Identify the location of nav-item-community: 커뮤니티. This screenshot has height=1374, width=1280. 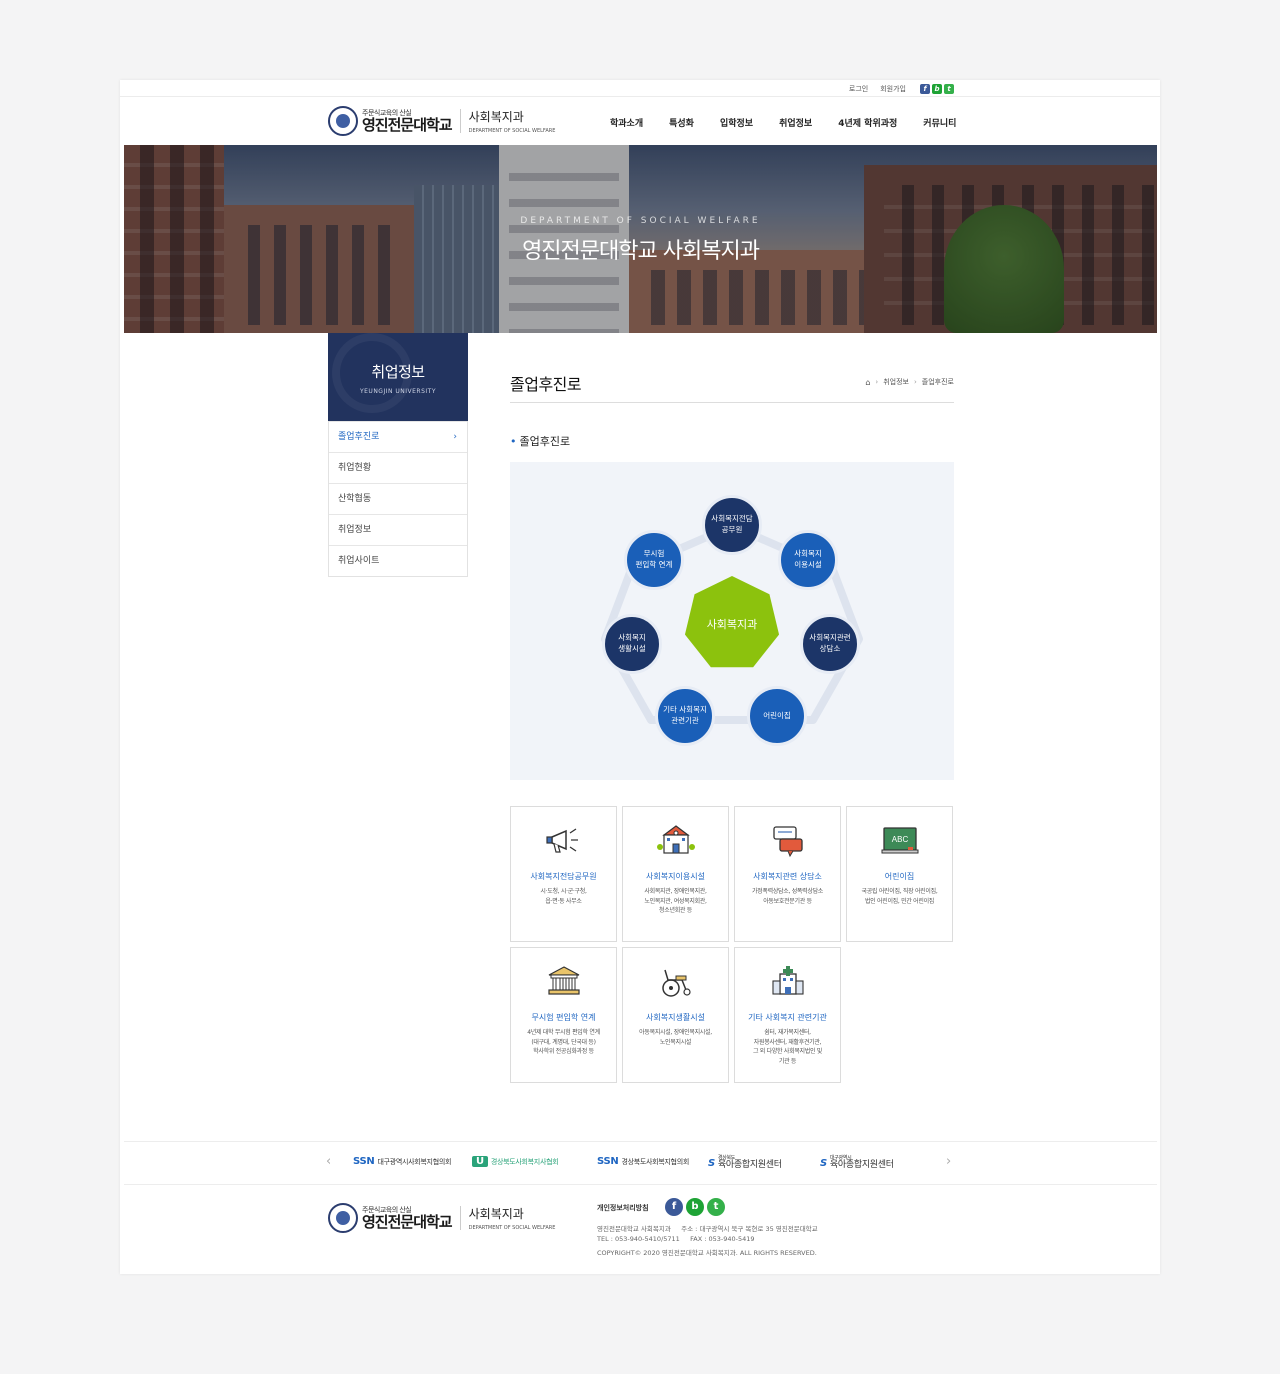
(939, 122).